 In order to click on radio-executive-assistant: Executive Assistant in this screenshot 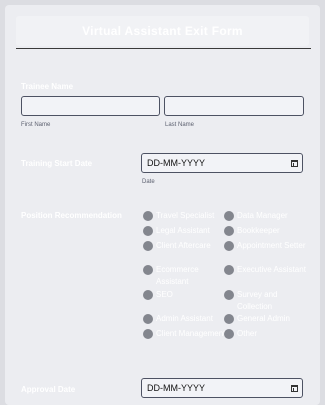, I will do `click(265, 270)`.